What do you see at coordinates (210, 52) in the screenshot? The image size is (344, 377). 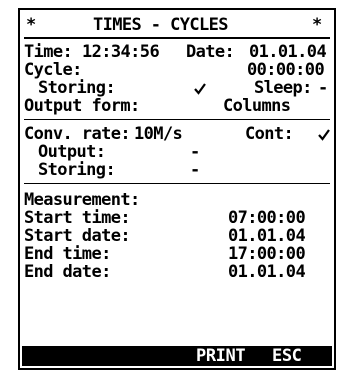 I see `date-label: Date:` at bounding box center [210, 52].